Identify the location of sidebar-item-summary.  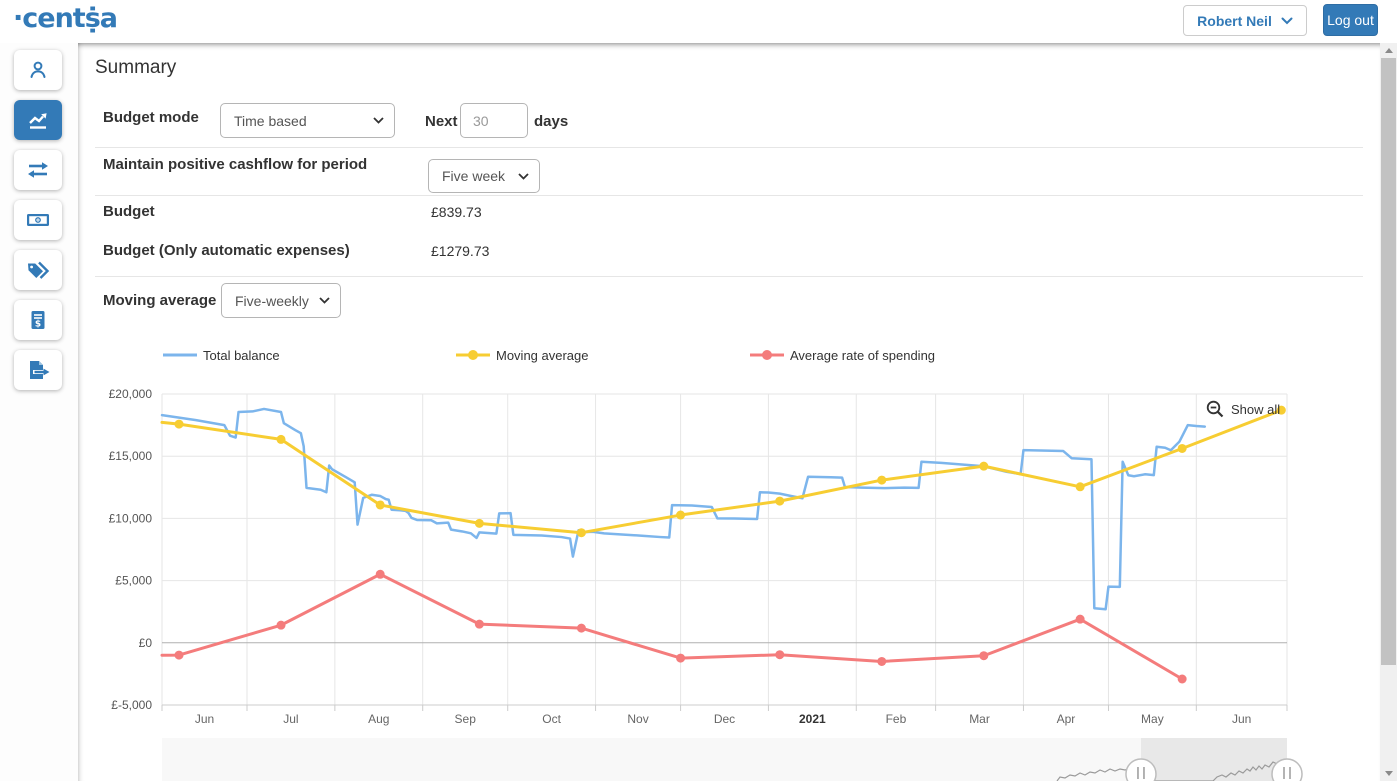
(38, 120).